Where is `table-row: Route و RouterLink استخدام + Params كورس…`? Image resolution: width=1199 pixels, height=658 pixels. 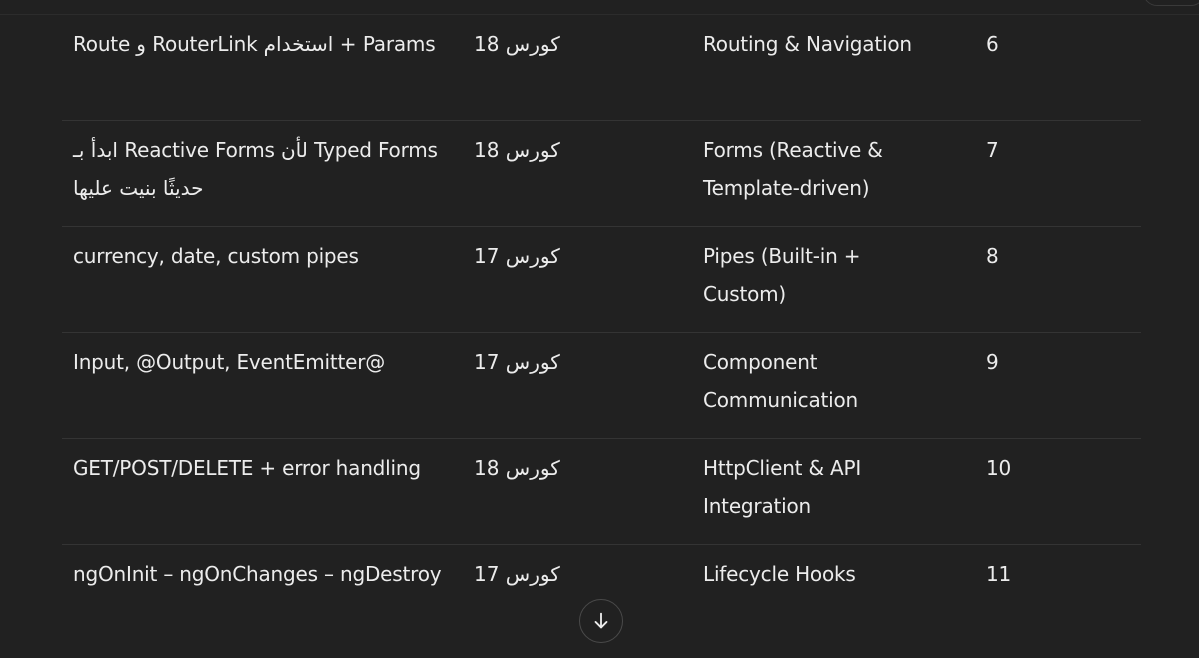 table-row: Route و RouterLink استخدام + Params كورس… is located at coordinates (601, 68).